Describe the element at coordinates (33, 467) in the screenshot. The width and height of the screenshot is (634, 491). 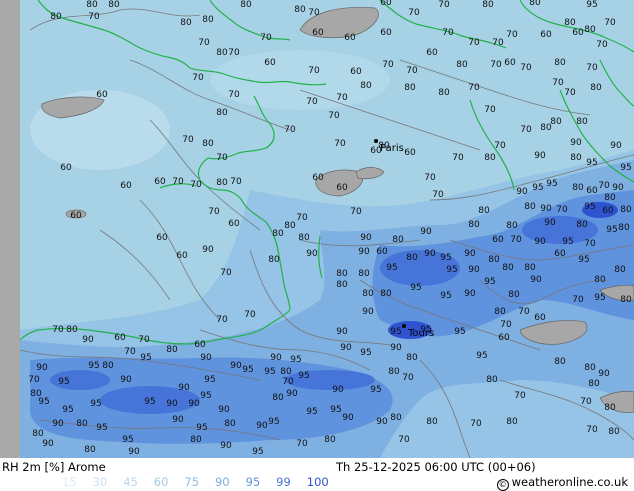
I see `variable-label: RH 2m [%]` at that location.